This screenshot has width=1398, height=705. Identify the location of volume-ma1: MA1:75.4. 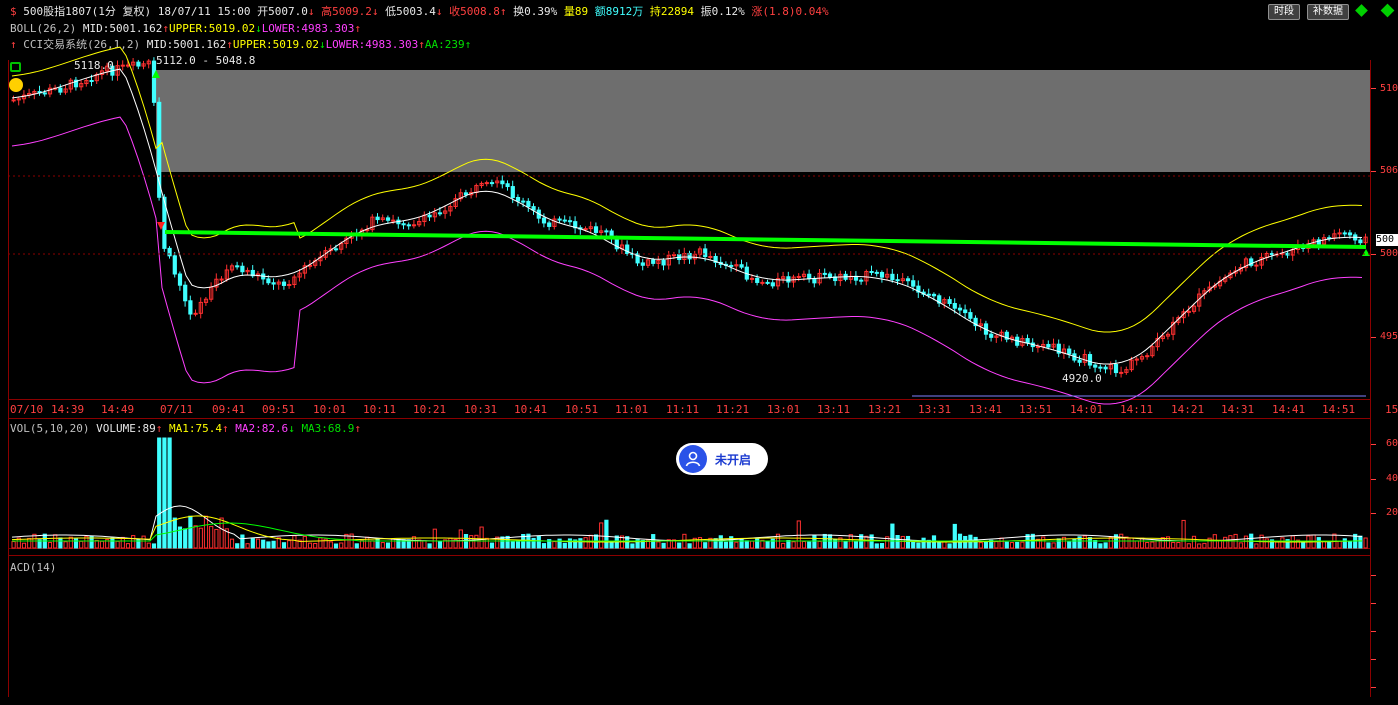
(195, 428).